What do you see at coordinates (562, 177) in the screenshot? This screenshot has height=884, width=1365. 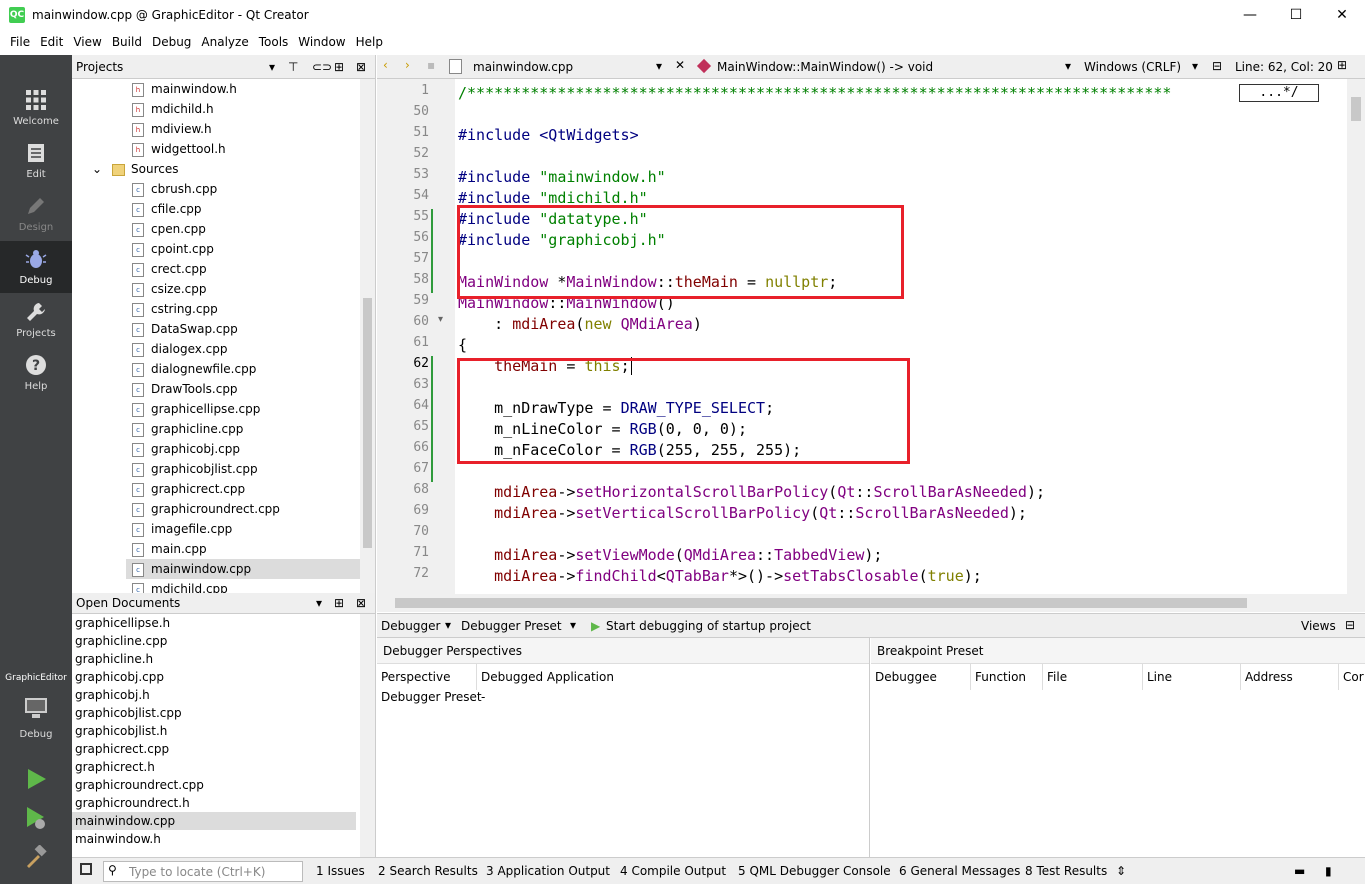 I see `code-line: #include "mainwindow.h"` at bounding box center [562, 177].